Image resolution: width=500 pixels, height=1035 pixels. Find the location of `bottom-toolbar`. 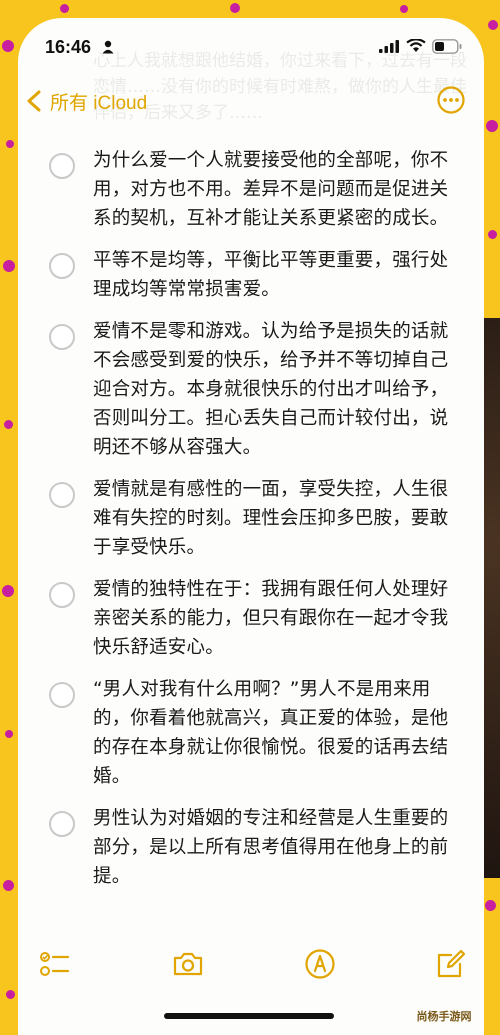

bottom-toolbar is located at coordinates (251, 963).